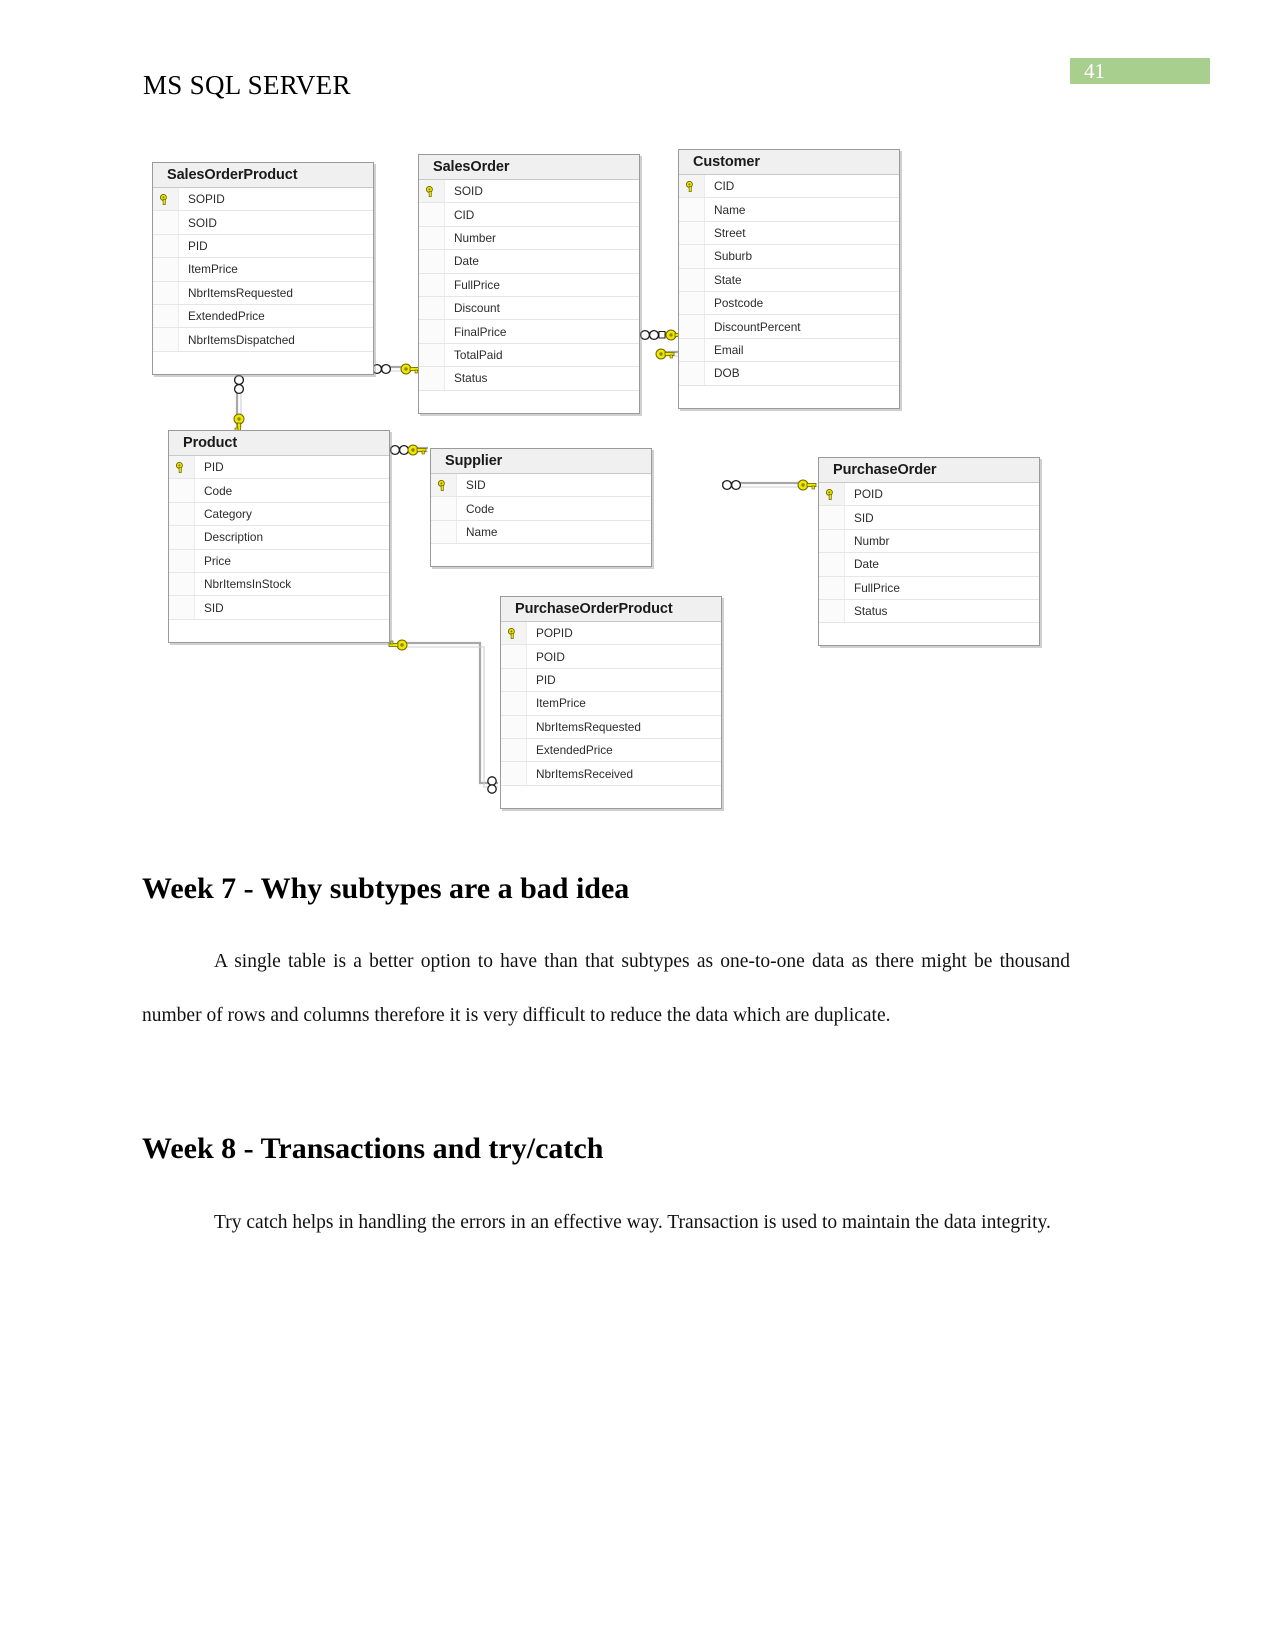  I want to click on relationship-salesorderproduct-salesorder, so click(395, 369).